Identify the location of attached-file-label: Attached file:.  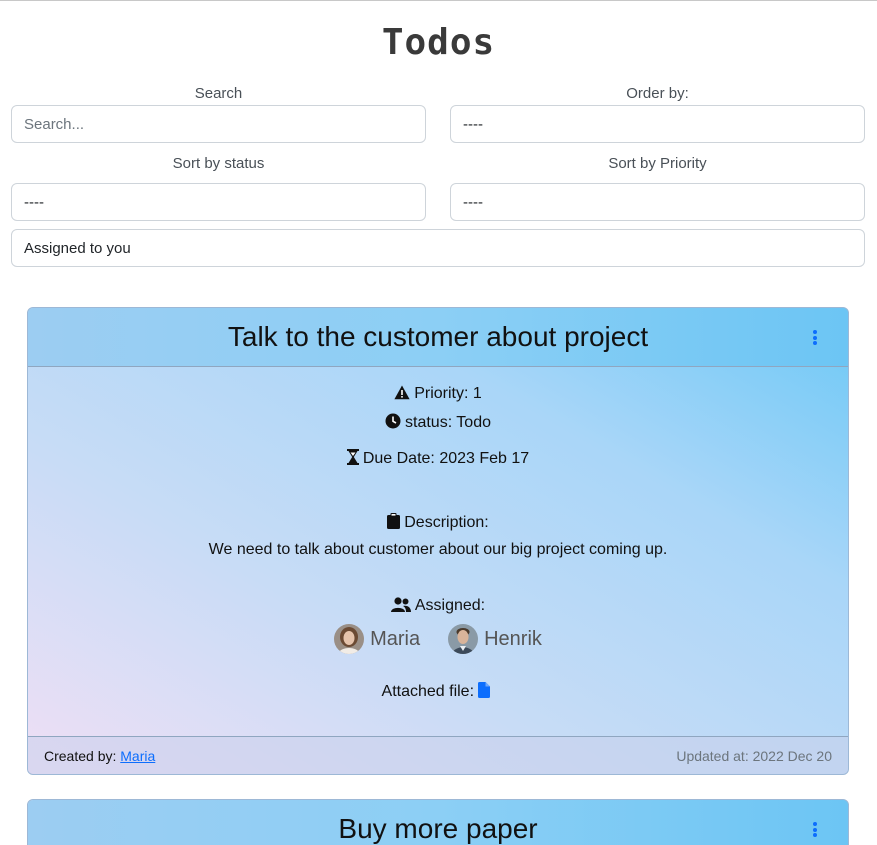
(428, 691).